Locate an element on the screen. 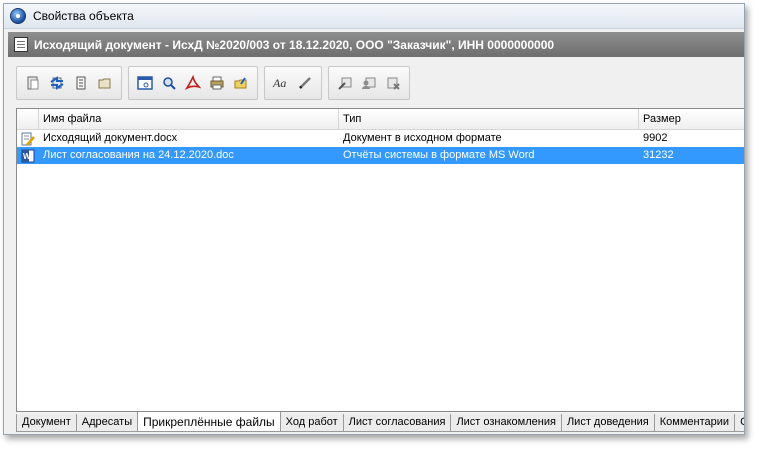 Image resolution: width=762 pixels, height=455 pixels. document-icon is located at coordinates (21, 44).